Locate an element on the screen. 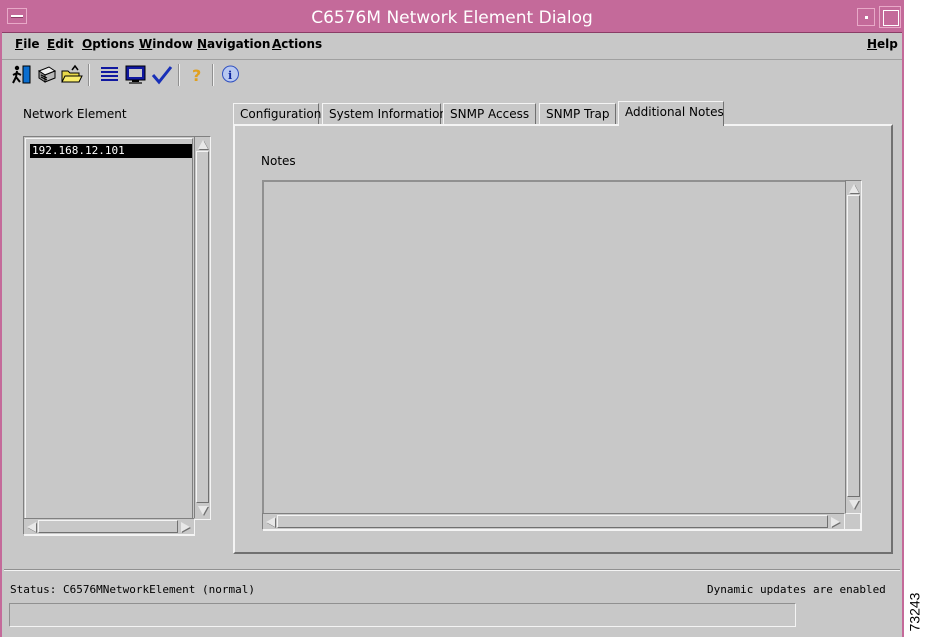 This screenshot has height=637, width=926. tab-configuration: Configuration is located at coordinates (277, 114).